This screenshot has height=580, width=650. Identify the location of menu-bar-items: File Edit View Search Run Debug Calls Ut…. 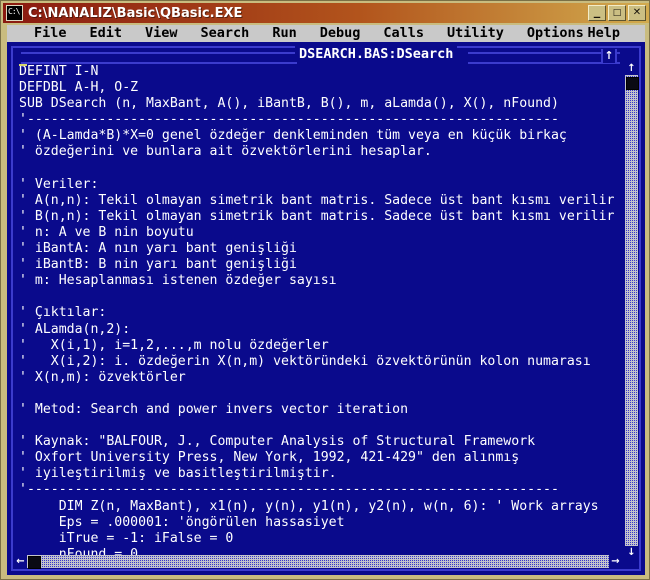
(315, 33).